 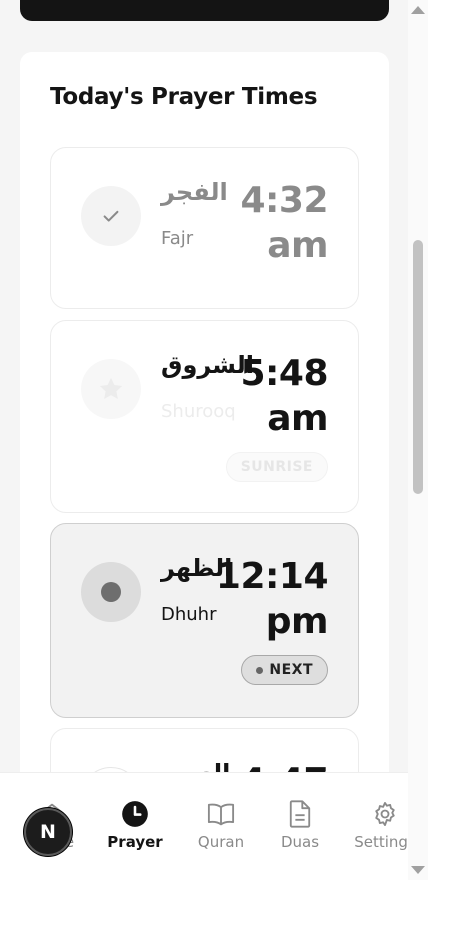 I want to click on avatar: N, so click(x=48, y=832).